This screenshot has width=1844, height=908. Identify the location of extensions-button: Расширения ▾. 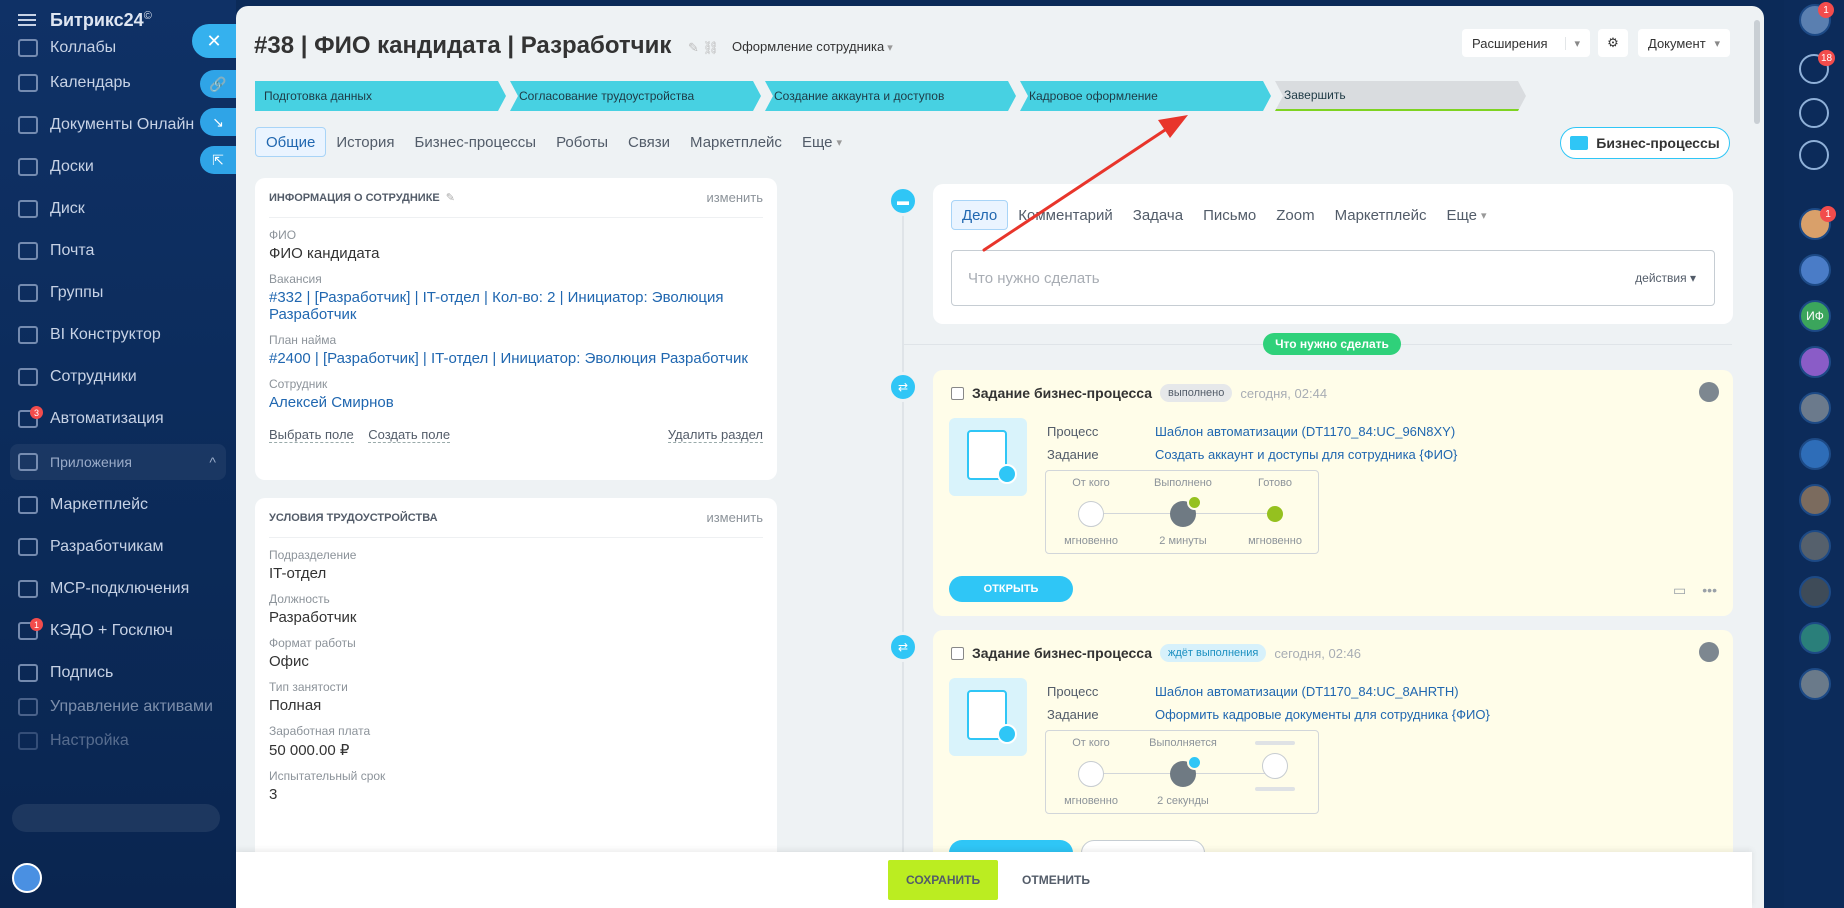
(1526, 43).